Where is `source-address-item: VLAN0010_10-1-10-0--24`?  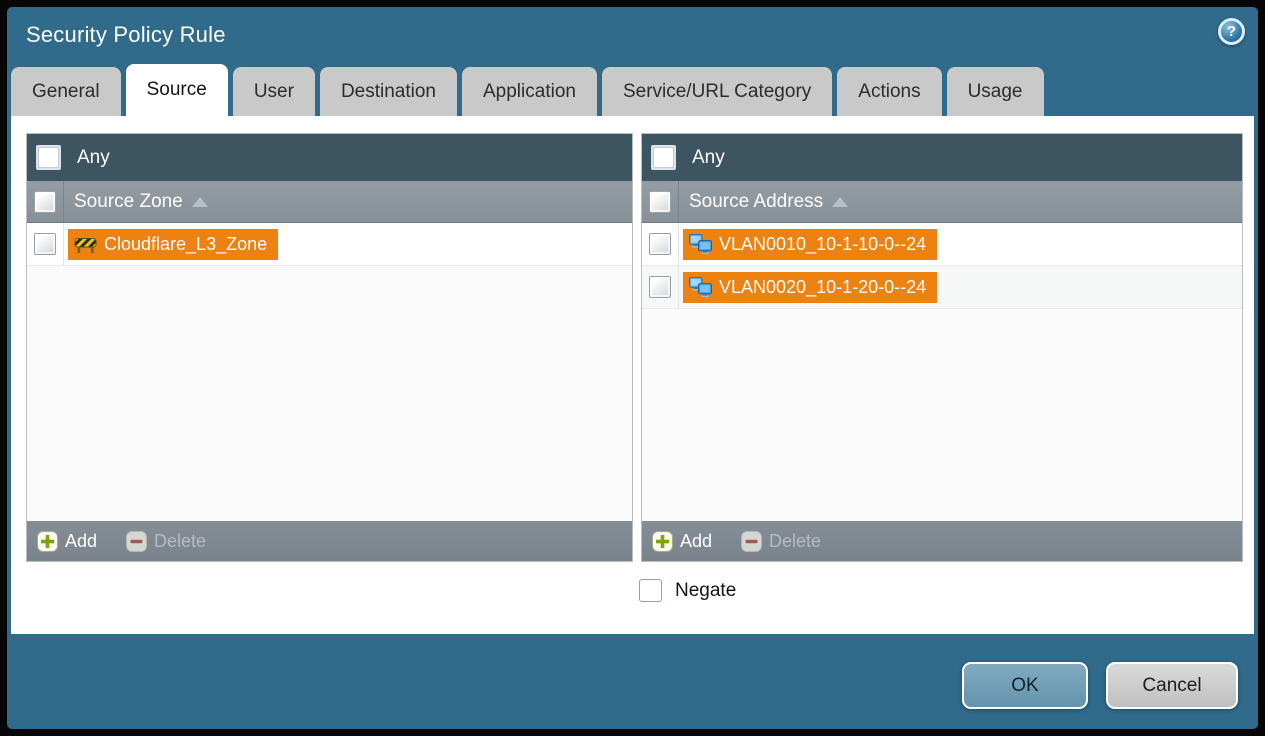 source-address-item: VLAN0010_10-1-10-0--24 is located at coordinates (810, 244).